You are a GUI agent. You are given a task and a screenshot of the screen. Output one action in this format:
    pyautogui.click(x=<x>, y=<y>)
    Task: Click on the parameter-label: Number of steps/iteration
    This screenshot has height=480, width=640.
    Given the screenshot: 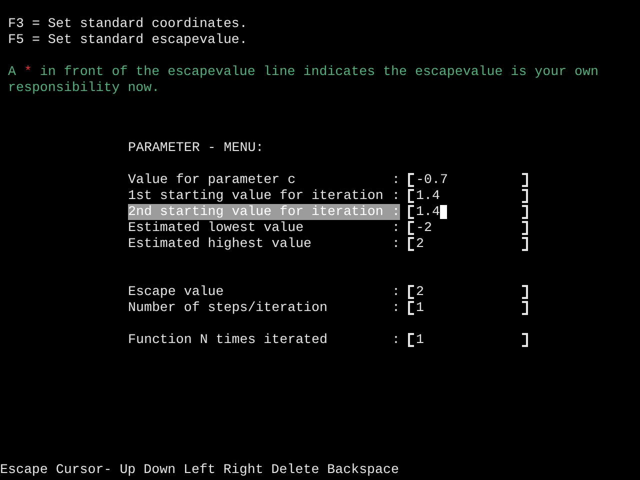 What is the action you would take?
    pyautogui.click(x=260, y=308)
    